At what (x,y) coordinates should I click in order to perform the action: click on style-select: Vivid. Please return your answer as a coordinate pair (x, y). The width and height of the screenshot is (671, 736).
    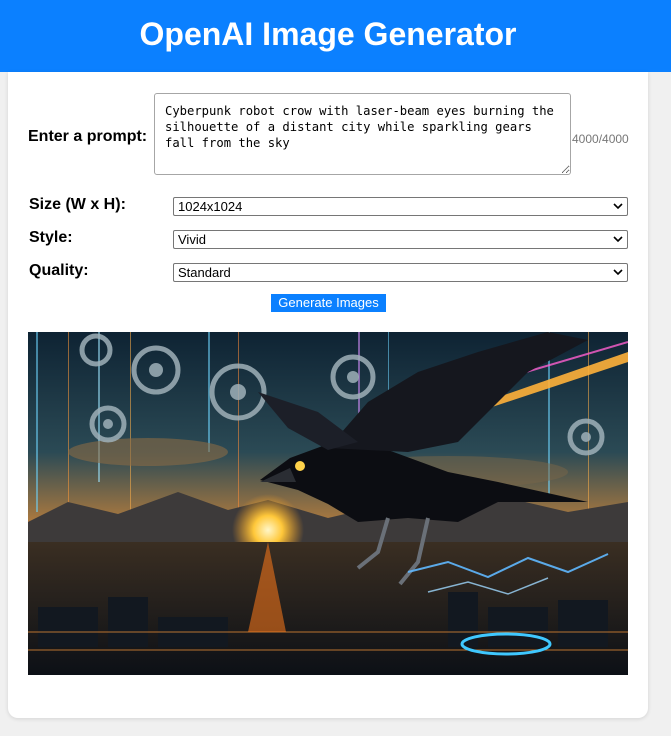
    Looking at the image, I should click on (400, 239).